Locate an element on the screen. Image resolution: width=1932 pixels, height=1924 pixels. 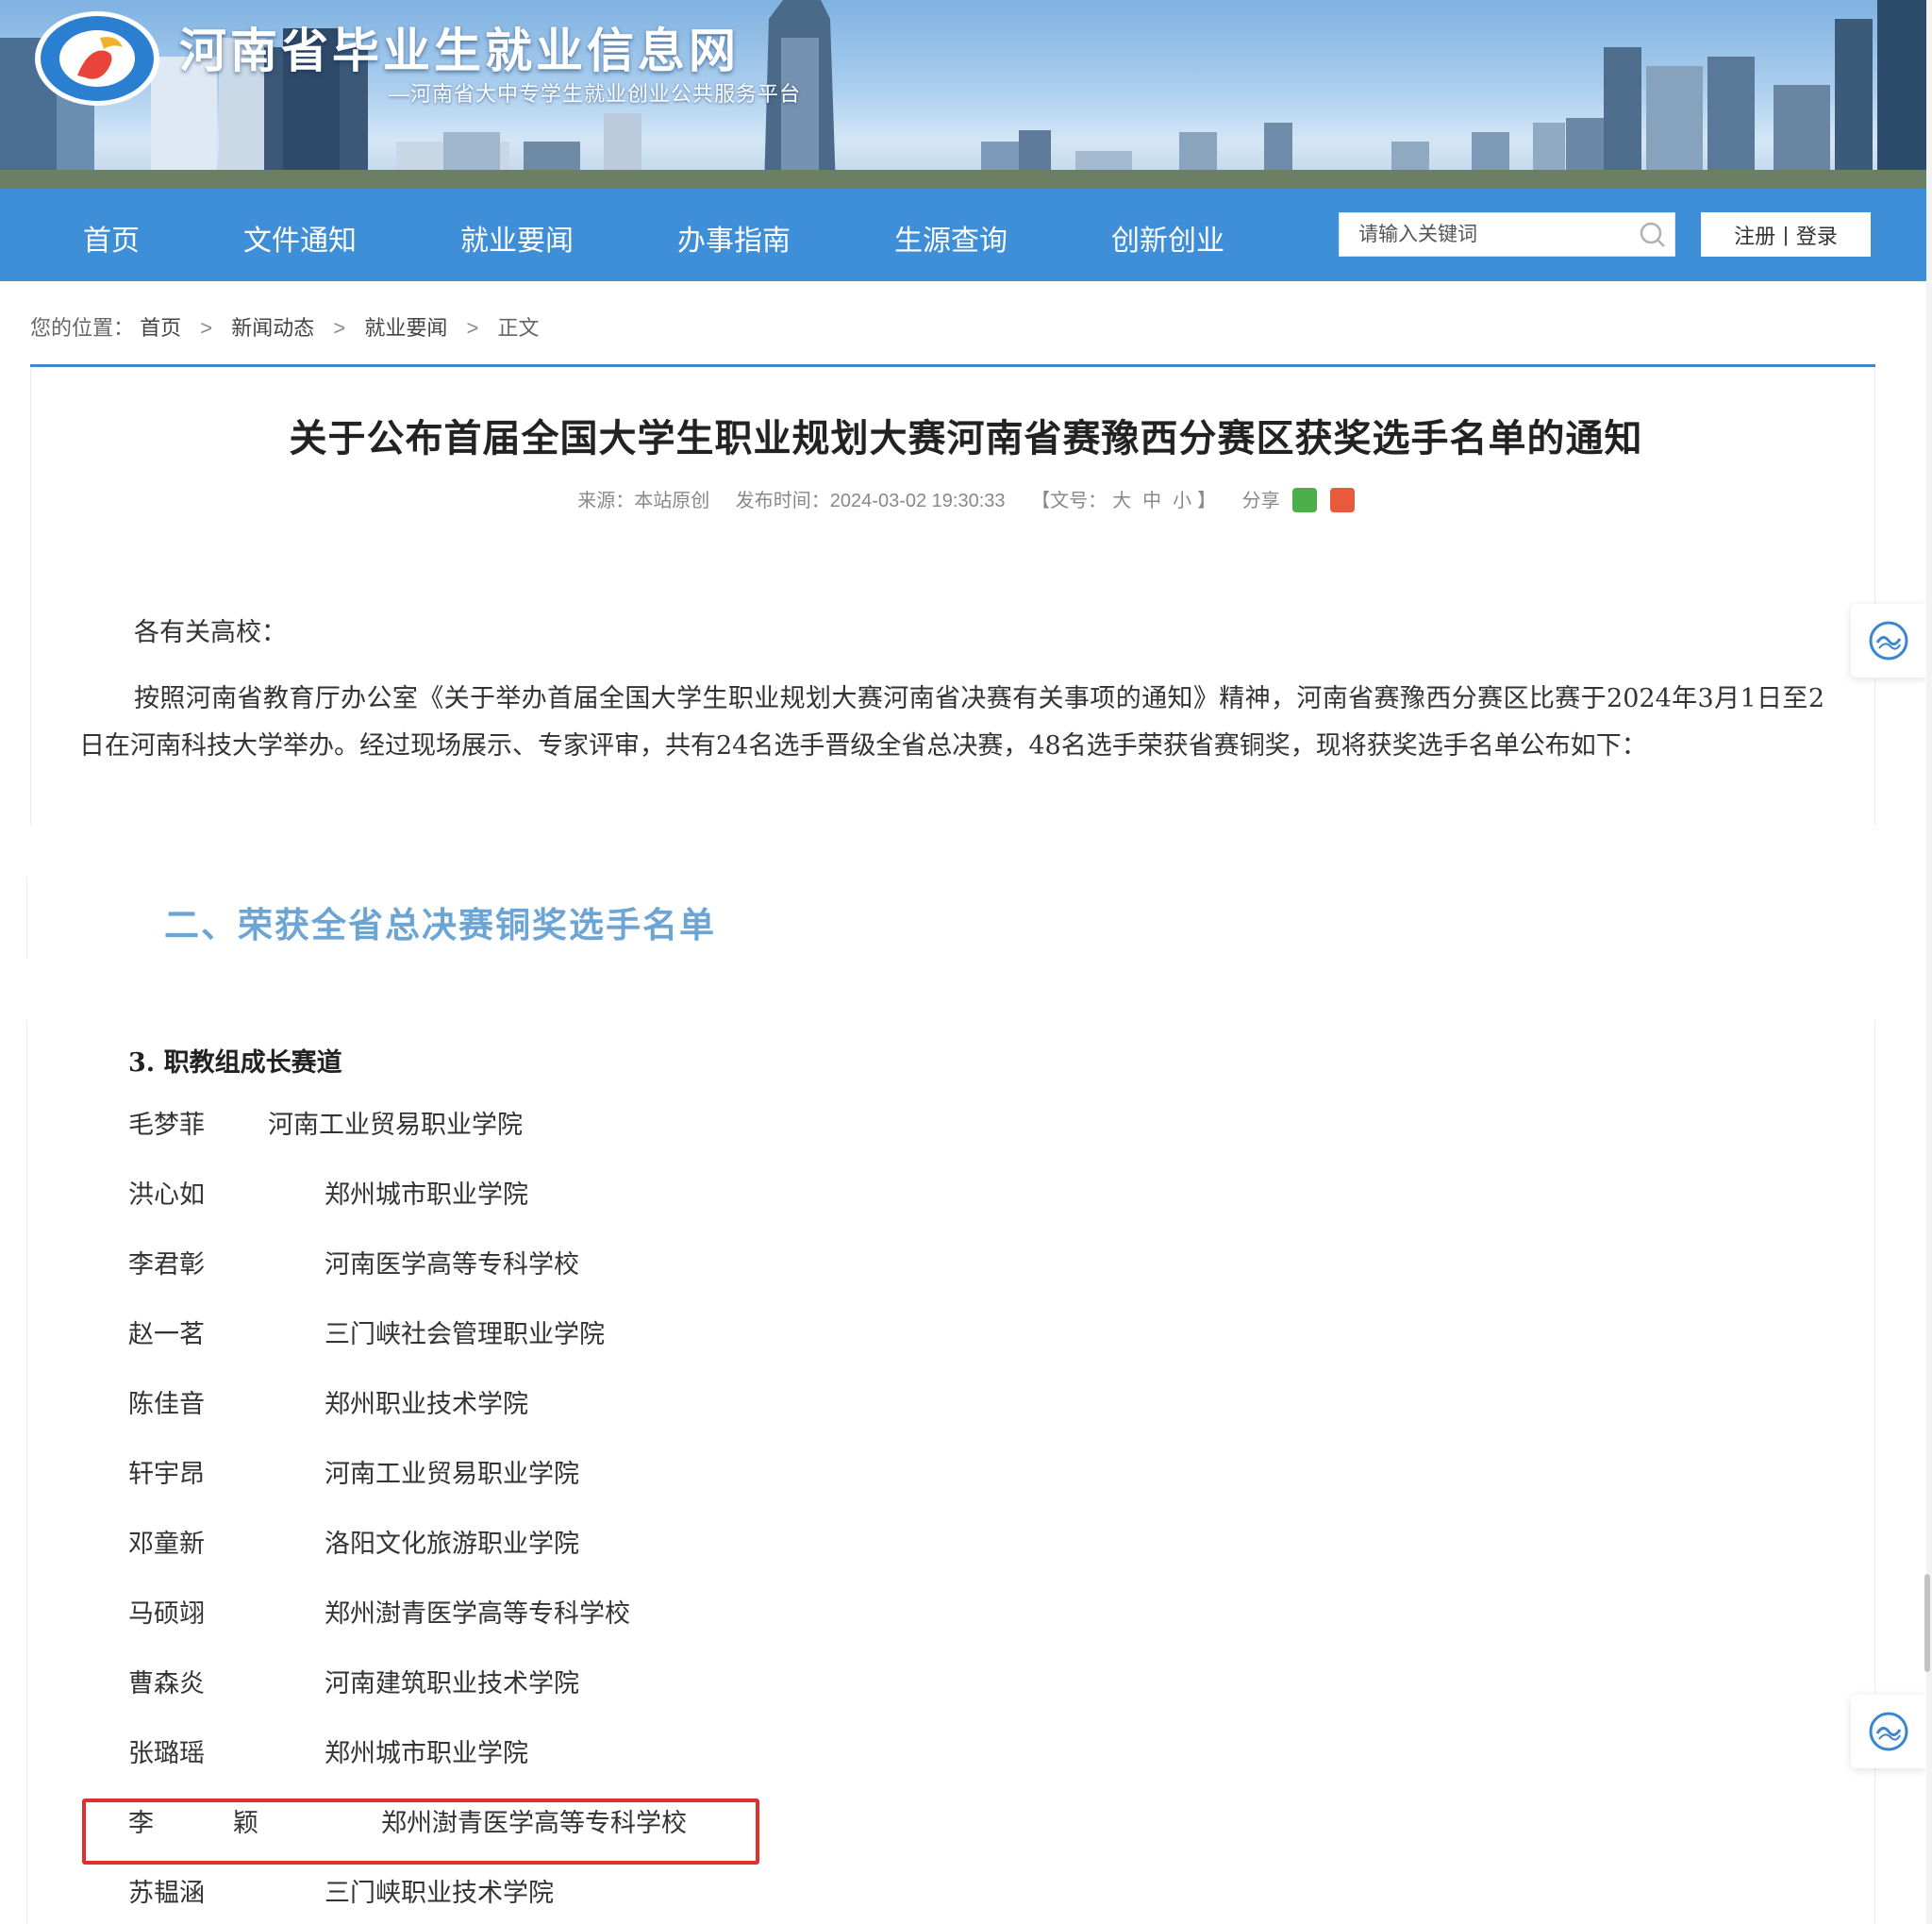
winner-school: 三门峡职业技术学院 is located at coordinates (440, 1893).